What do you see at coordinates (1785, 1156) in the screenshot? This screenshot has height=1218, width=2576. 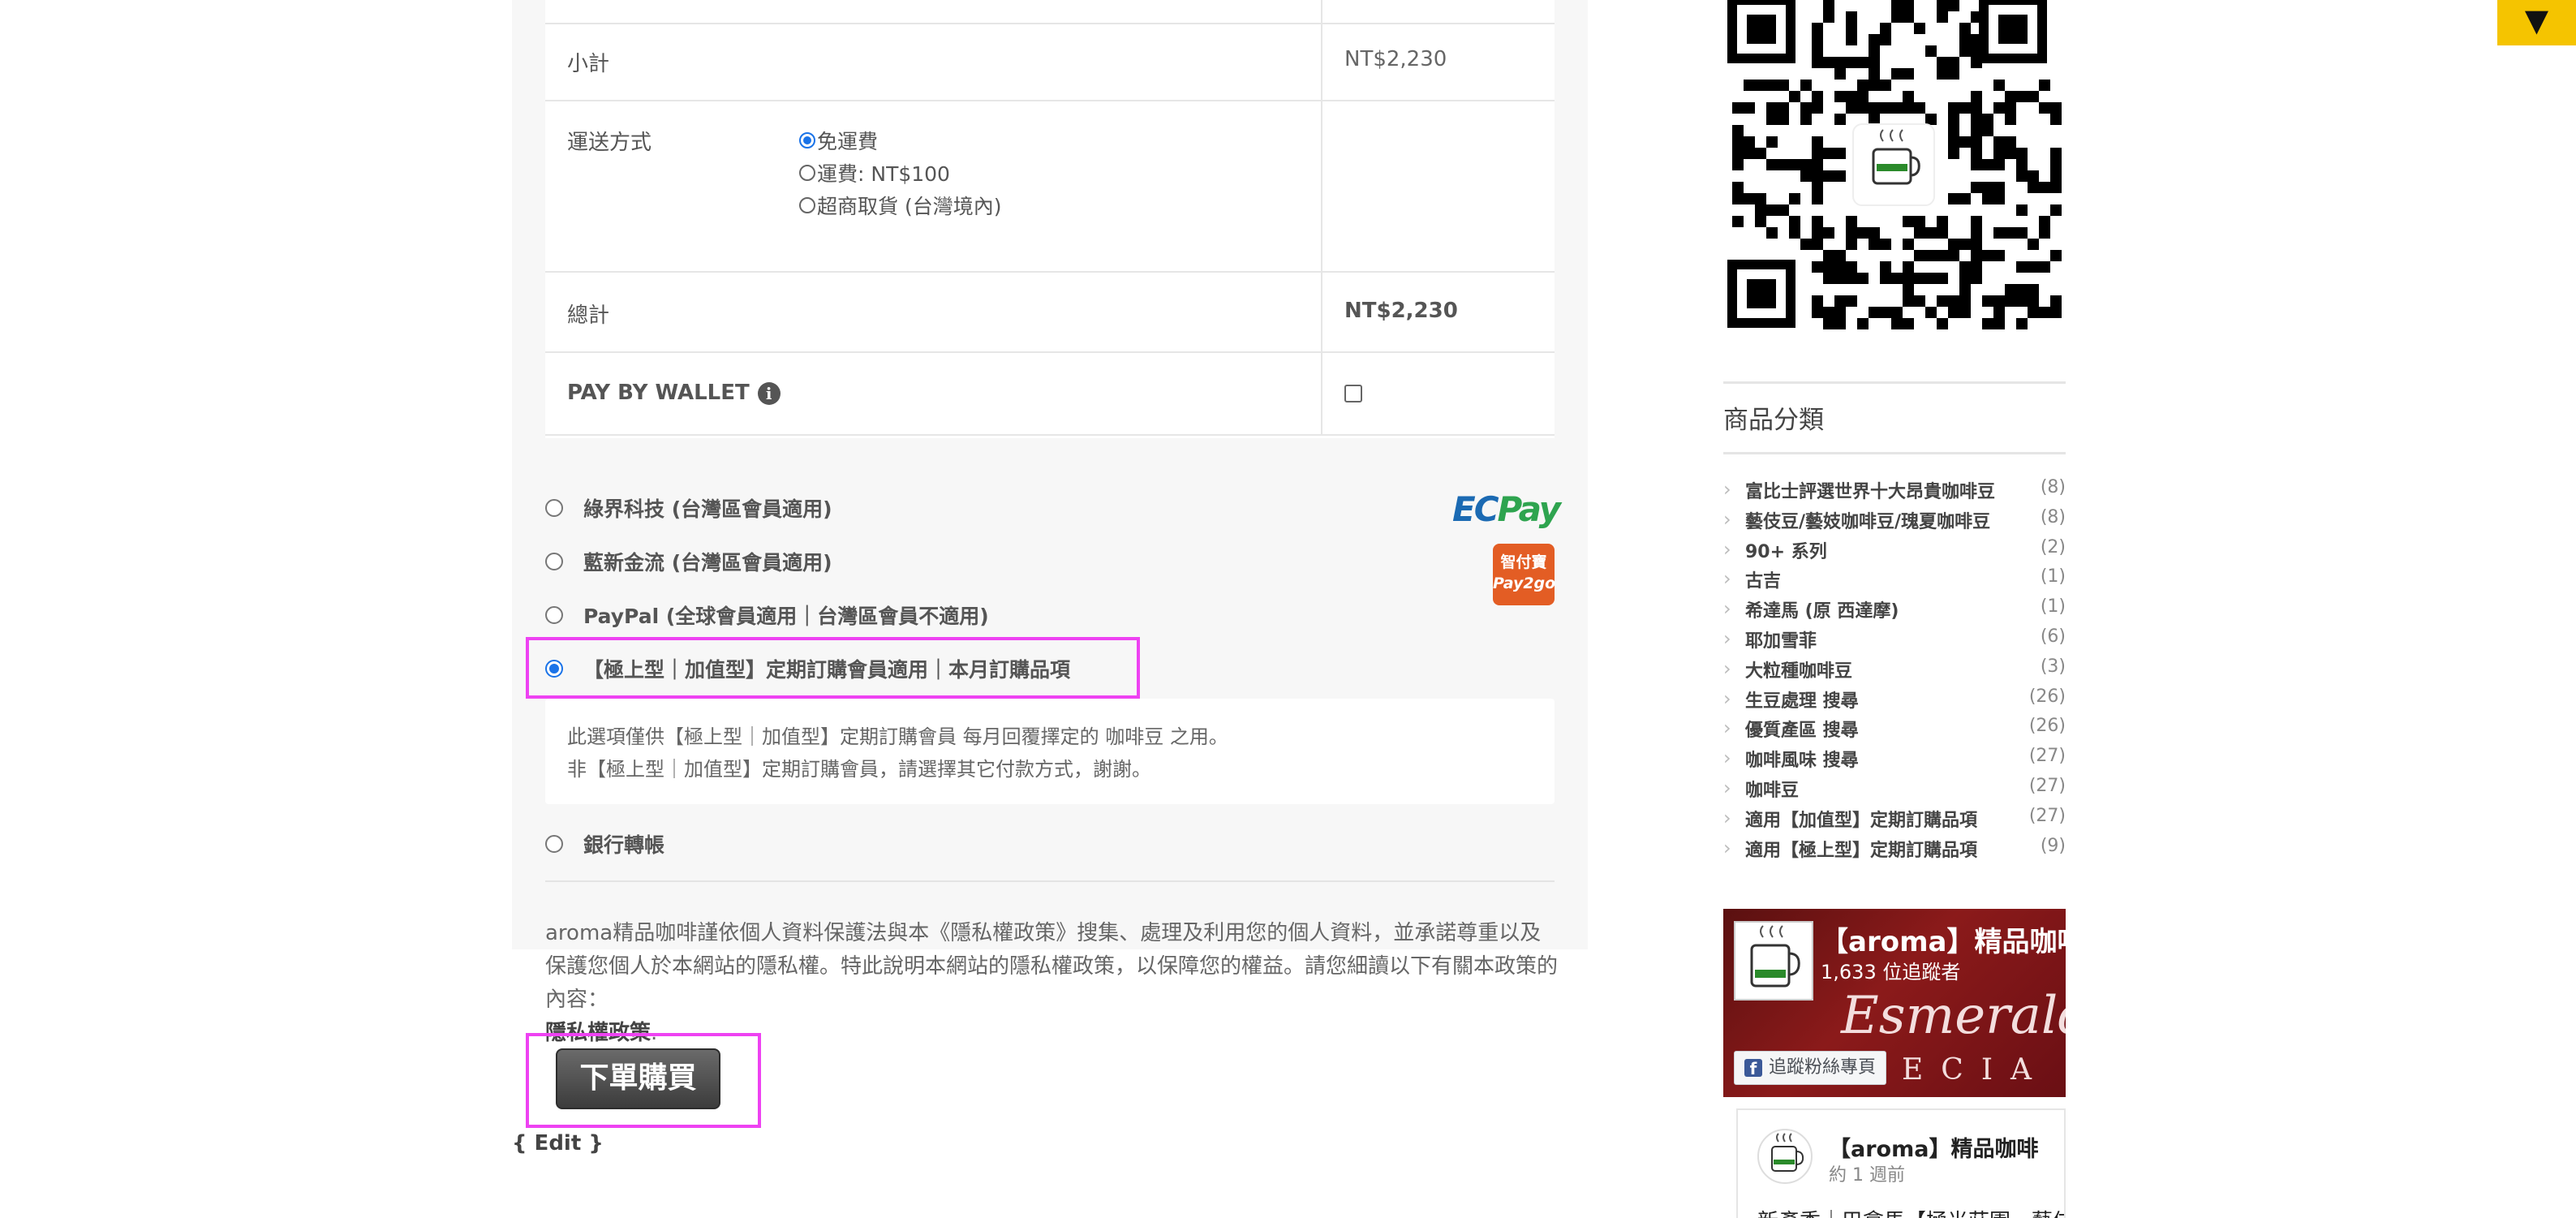 I see `avatar` at bounding box center [1785, 1156].